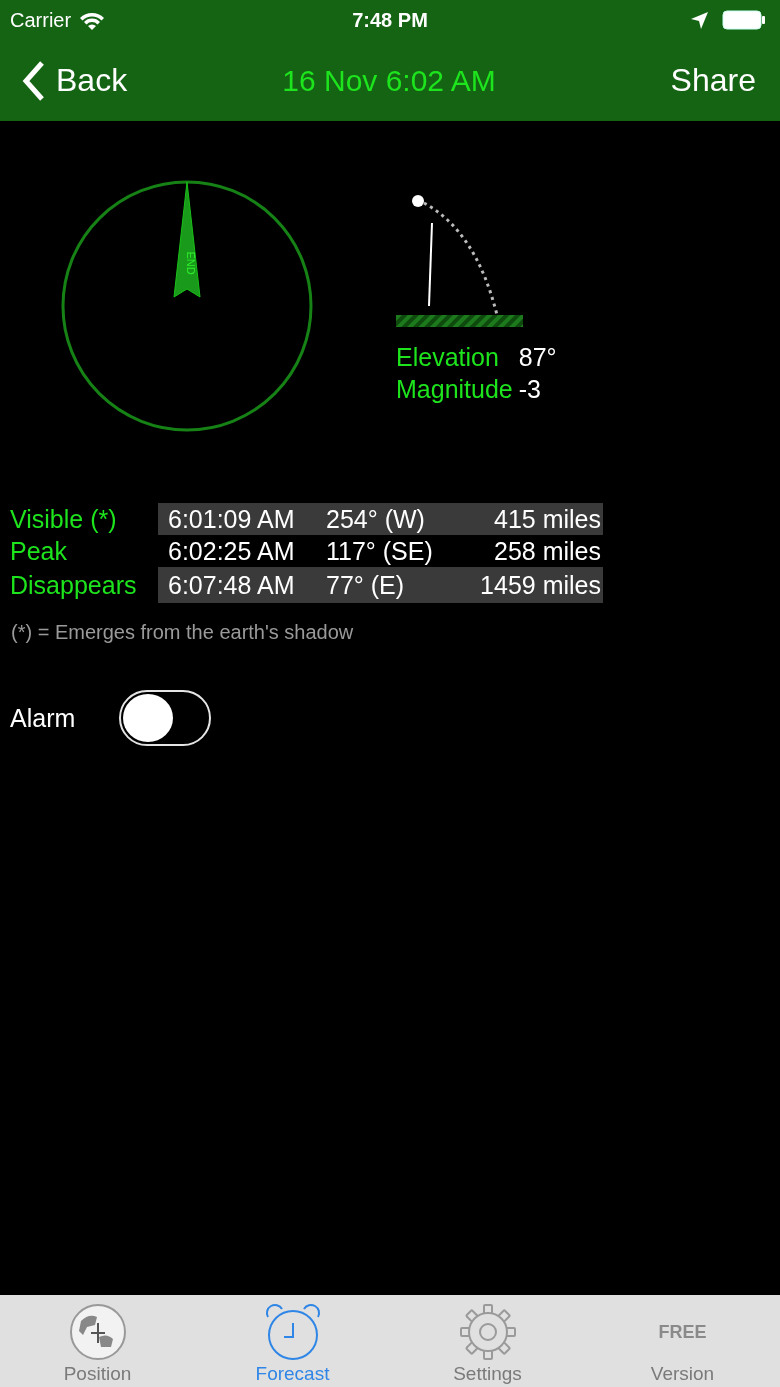 The width and height of the screenshot is (780, 1387). Describe the element at coordinates (63, 519) in the screenshot. I see `event-label: Visible (*)` at that location.